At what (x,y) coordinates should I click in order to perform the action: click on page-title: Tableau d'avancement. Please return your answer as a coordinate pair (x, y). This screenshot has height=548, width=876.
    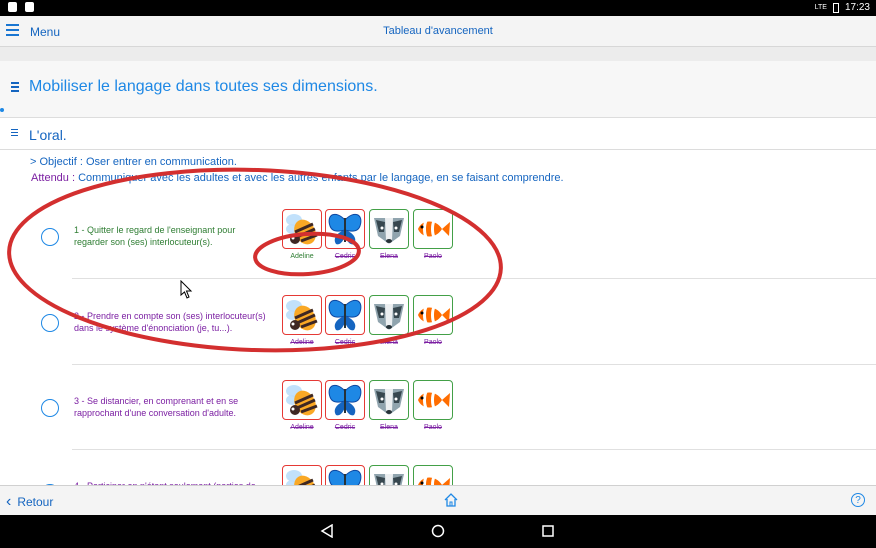
    Looking at the image, I should click on (438, 31).